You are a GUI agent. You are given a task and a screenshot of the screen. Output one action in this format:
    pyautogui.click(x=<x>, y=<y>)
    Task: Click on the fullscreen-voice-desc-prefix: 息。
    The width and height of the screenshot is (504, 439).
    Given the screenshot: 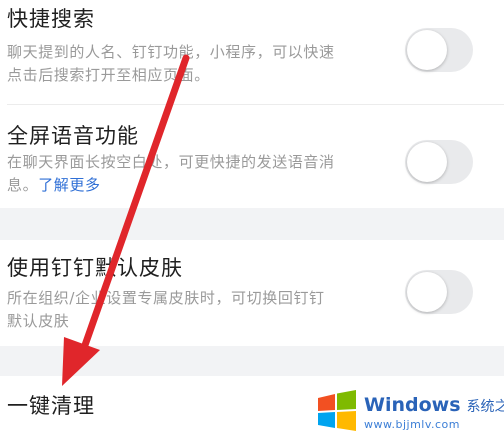 What is the action you would take?
    pyautogui.click(x=23, y=185)
    